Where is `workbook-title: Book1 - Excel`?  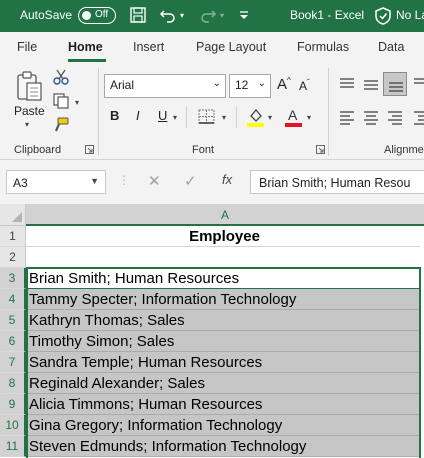
workbook-title: Book1 - Excel is located at coordinates (327, 15).